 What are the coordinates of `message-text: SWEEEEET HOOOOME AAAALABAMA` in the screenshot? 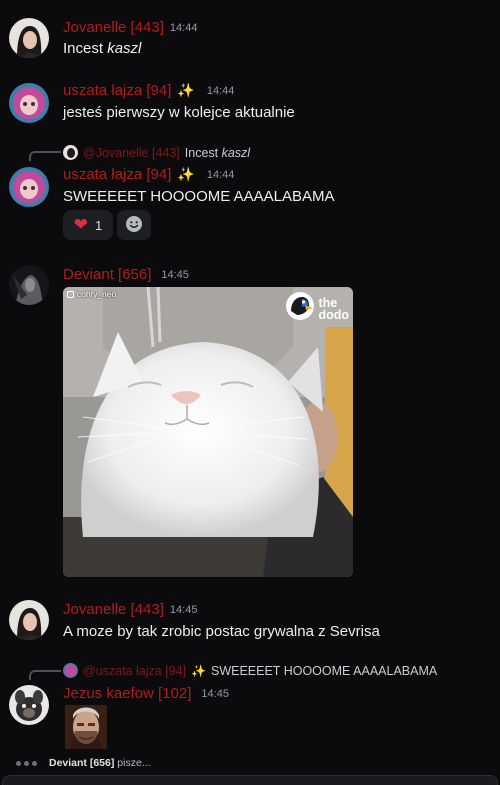 It's located at (199, 196).